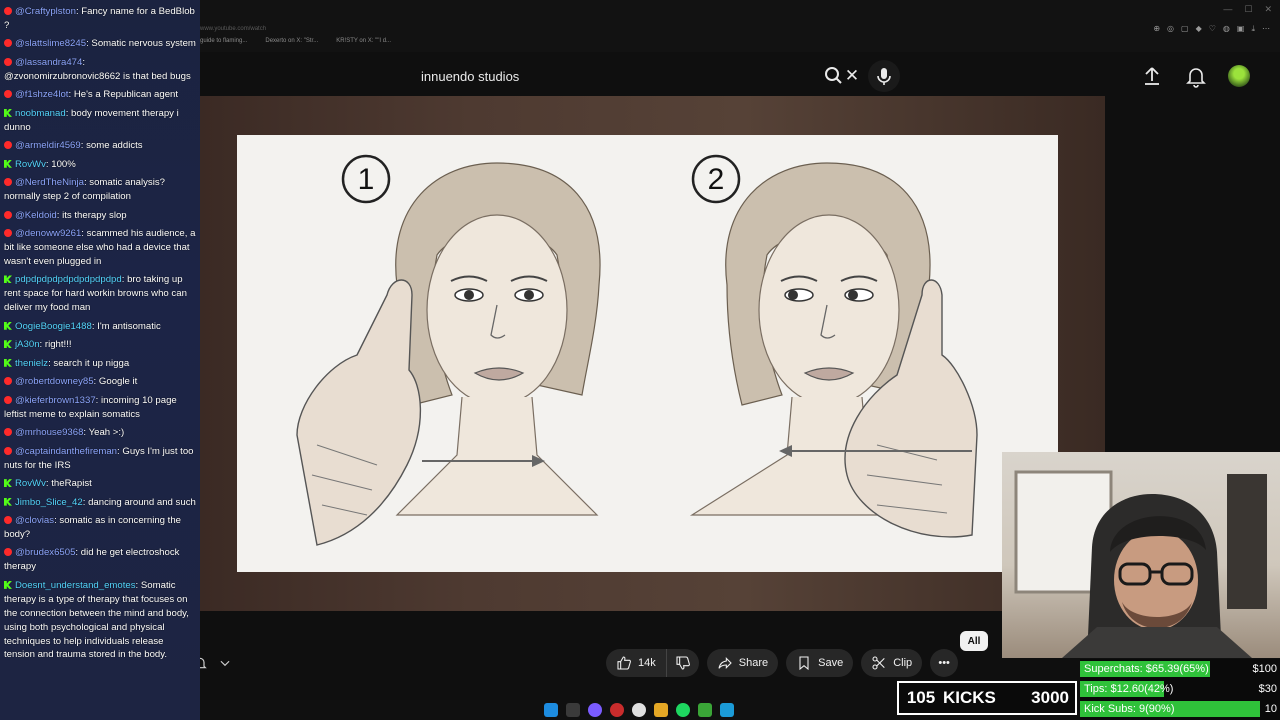 The image size is (1280, 720). Describe the element at coordinates (100, 216) in the screenshot. I see `chat-message: @Keldoid: its therapy slop` at that location.